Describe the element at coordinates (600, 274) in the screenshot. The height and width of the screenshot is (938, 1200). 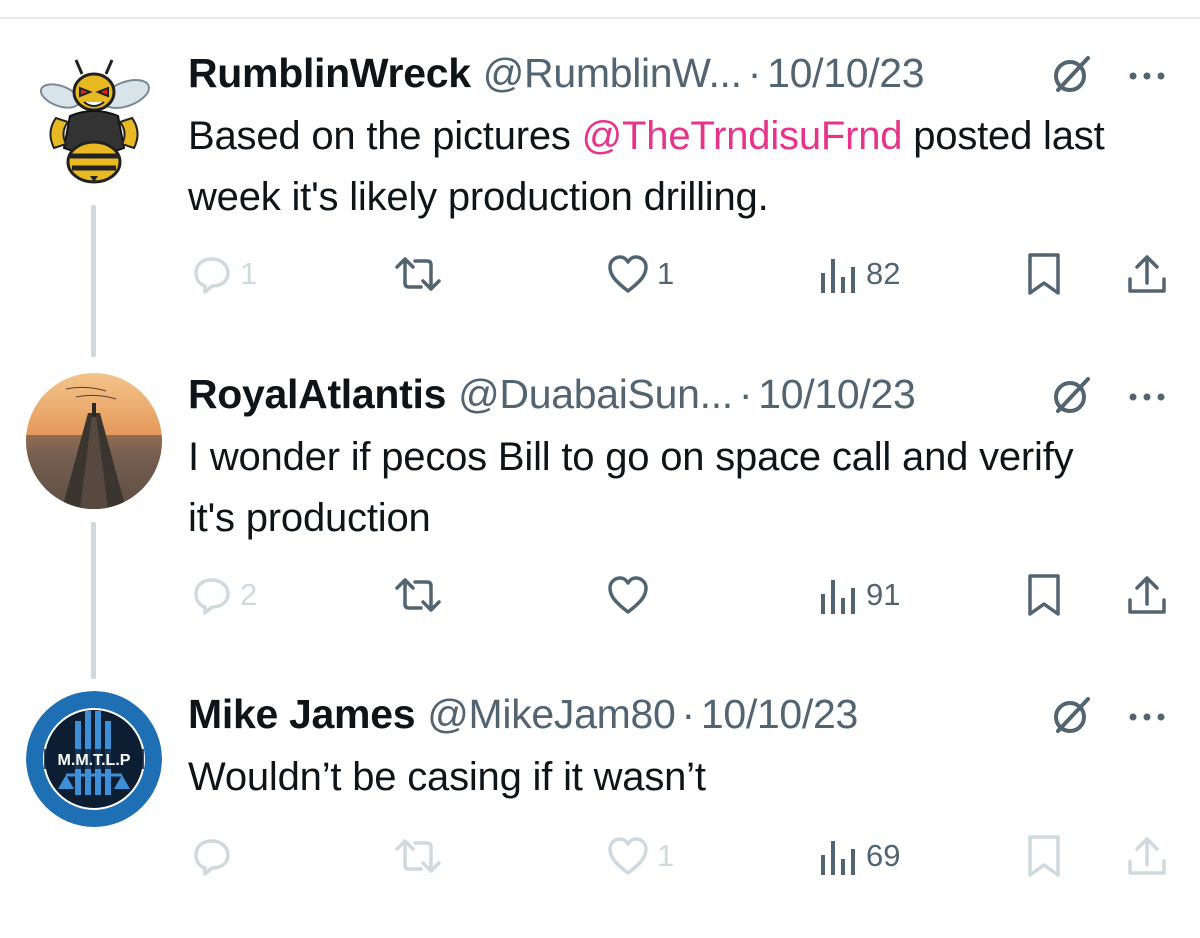
I see `tweet-actions: 1 1 82` at that location.